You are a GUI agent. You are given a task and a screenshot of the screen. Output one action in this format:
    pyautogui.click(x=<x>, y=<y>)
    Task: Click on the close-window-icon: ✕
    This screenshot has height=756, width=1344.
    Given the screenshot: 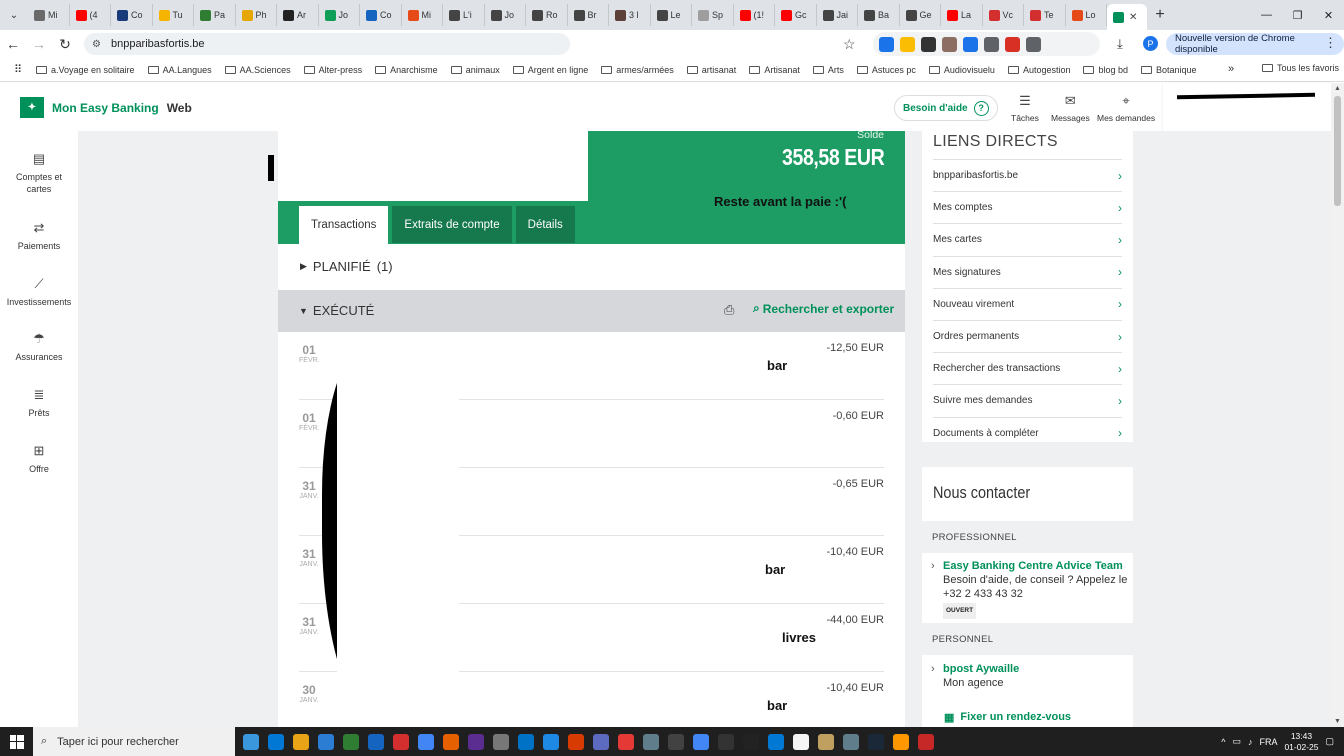 What is the action you would take?
    pyautogui.click(x=1328, y=15)
    